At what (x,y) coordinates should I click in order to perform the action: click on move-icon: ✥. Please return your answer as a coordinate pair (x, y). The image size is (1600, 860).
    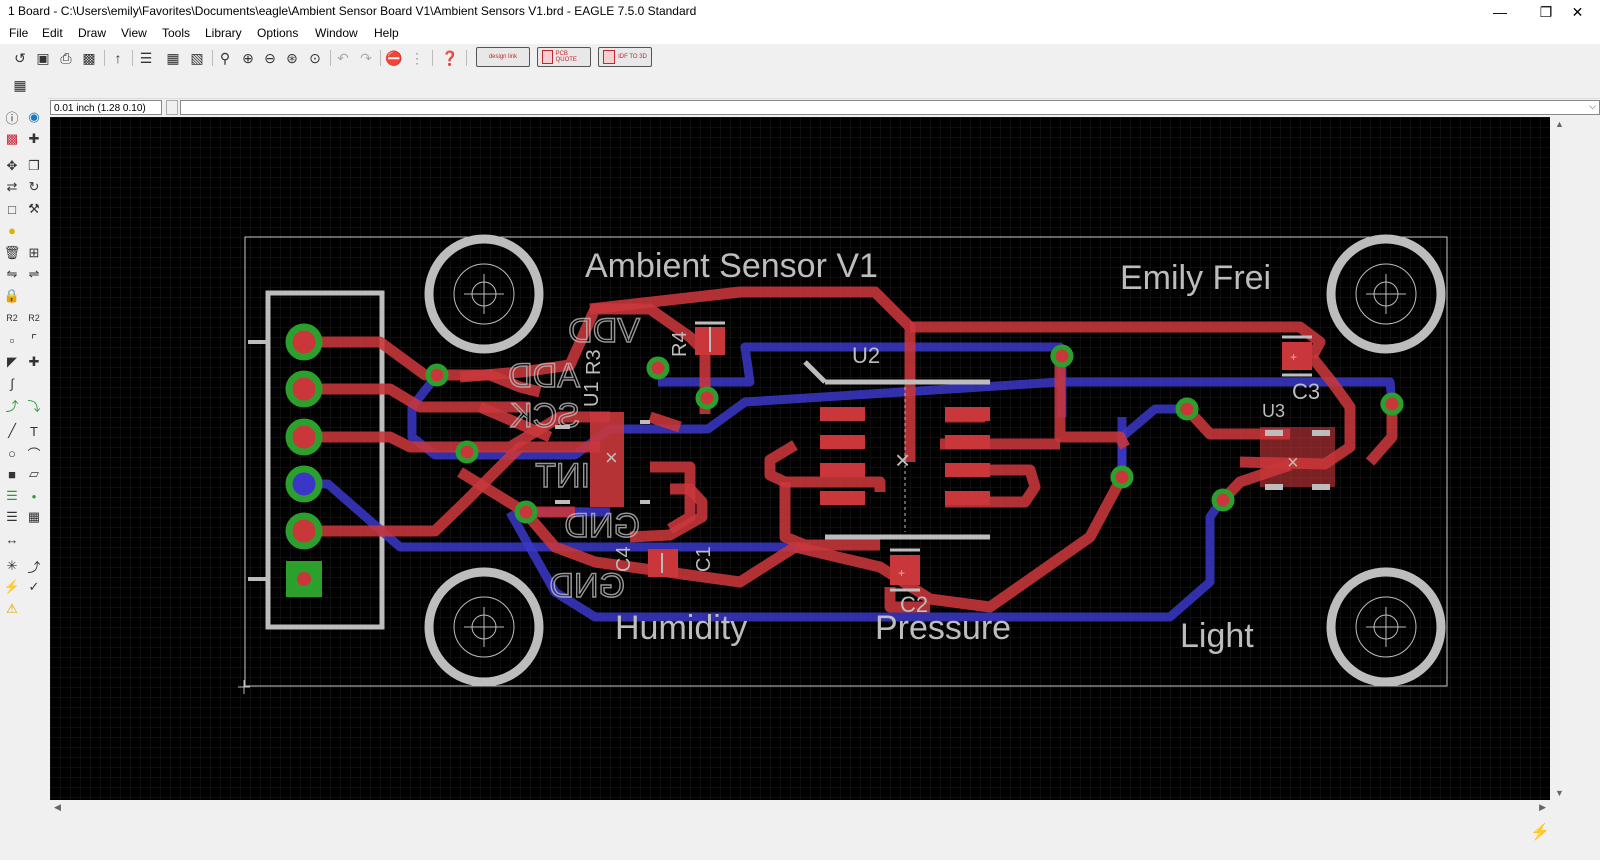
    Looking at the image, I should click on (12, 166).